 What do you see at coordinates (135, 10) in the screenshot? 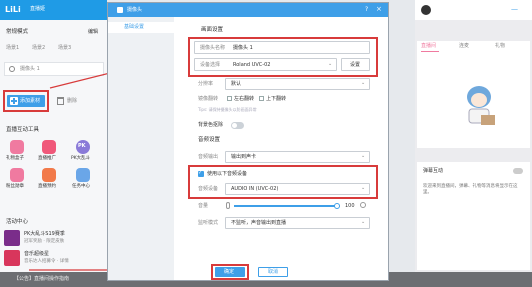
I see `dialog-title: 摄像头` at bounding box center [135, 10].